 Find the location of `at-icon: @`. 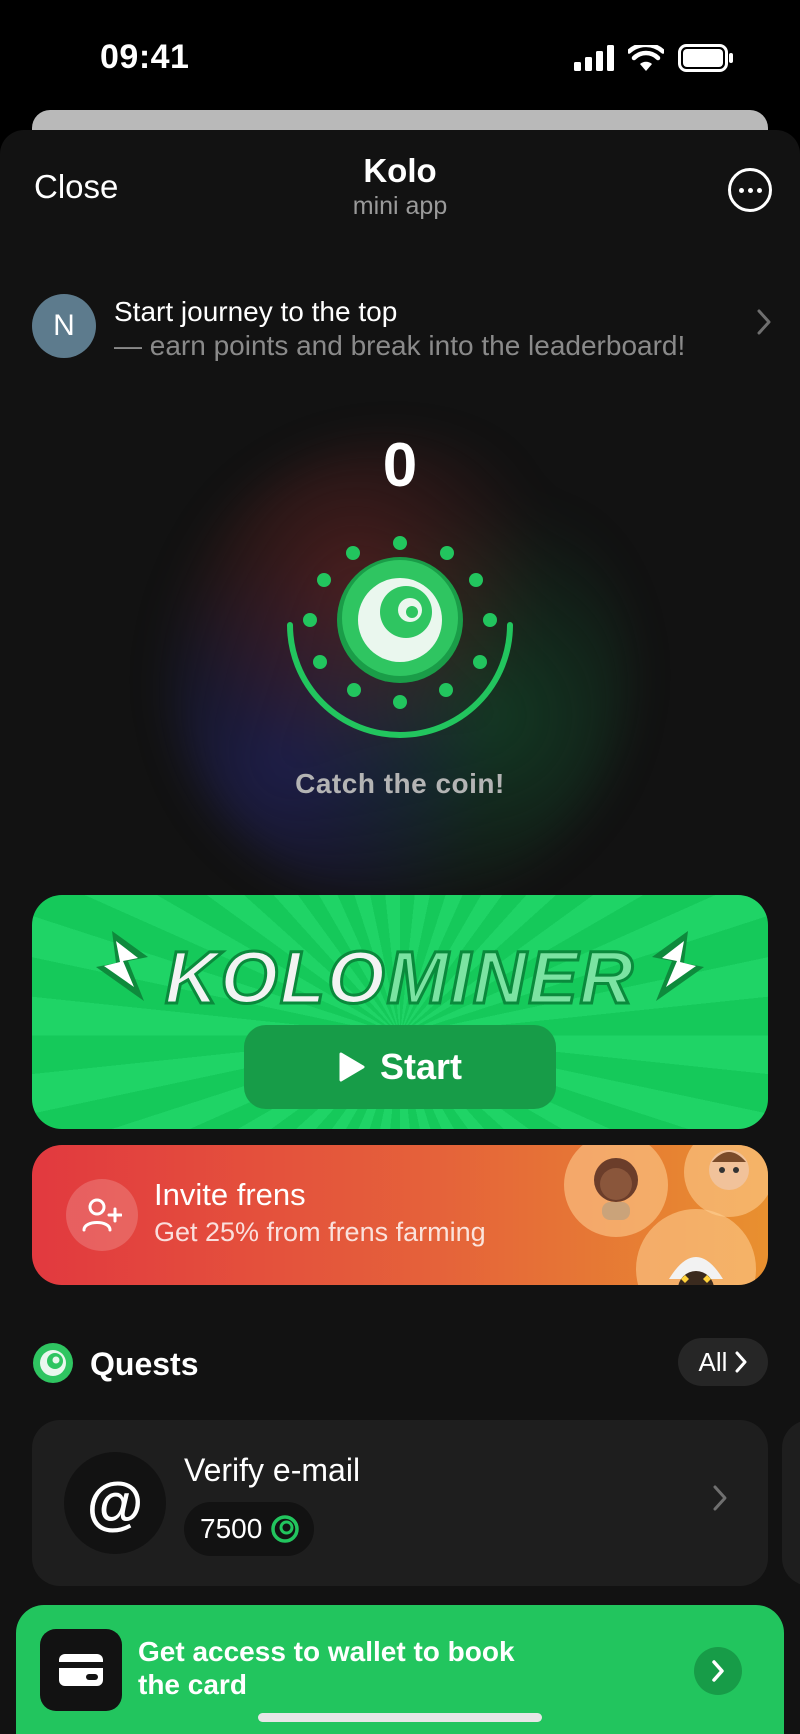

at-icon: @ is located at coordinates (115, 1503).